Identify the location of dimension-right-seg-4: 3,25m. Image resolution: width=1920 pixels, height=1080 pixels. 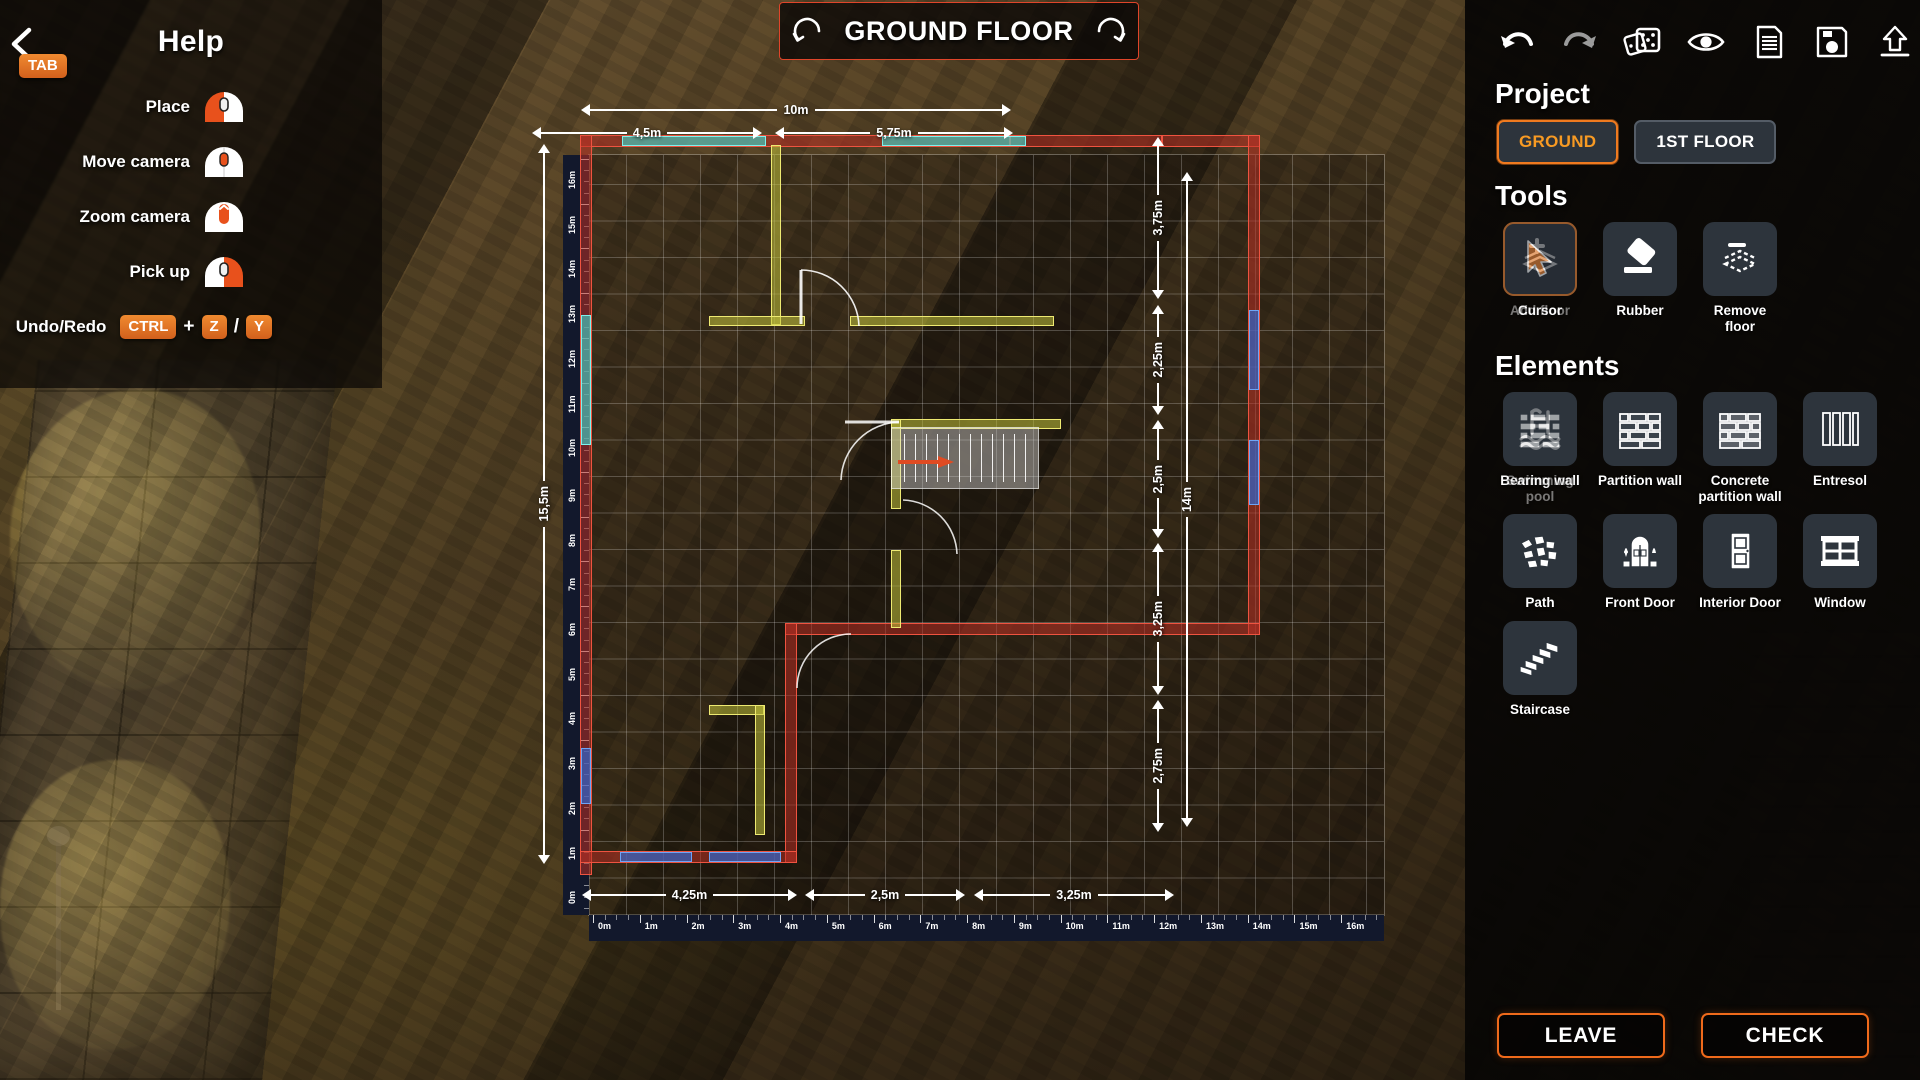
(1158, 619).